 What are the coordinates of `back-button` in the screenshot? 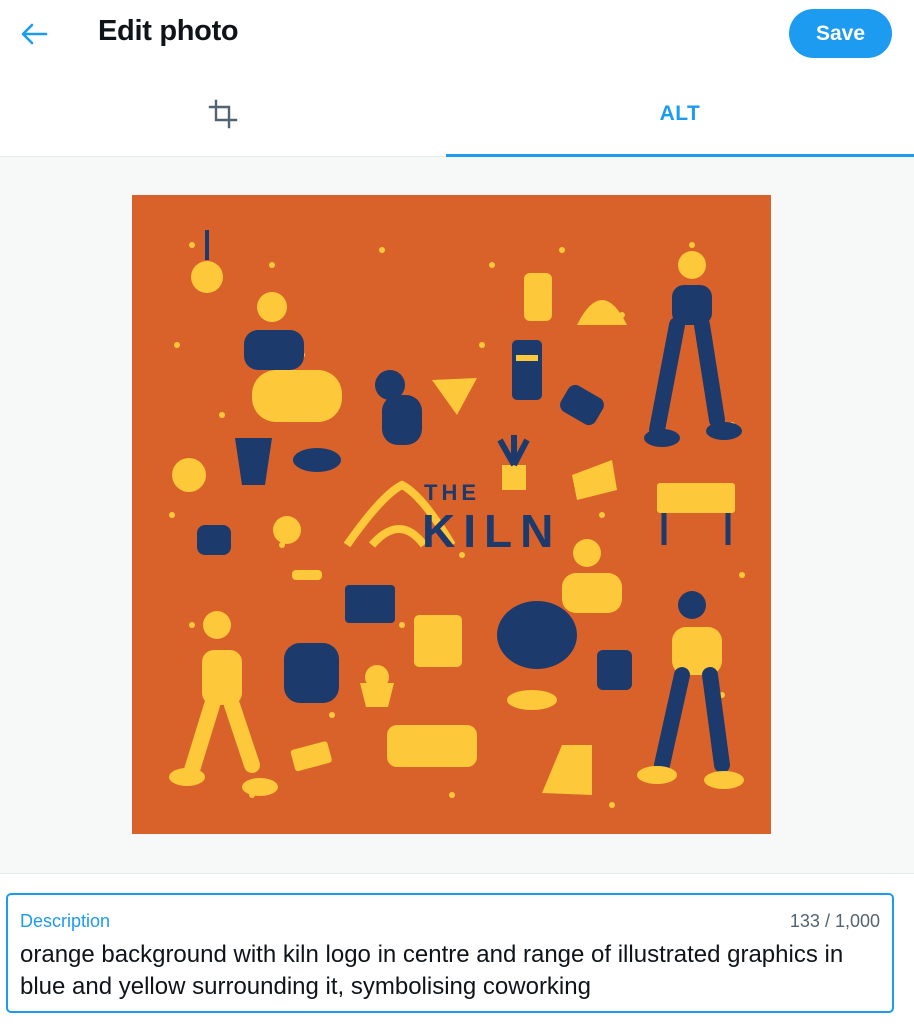 It's located at (34, 34).